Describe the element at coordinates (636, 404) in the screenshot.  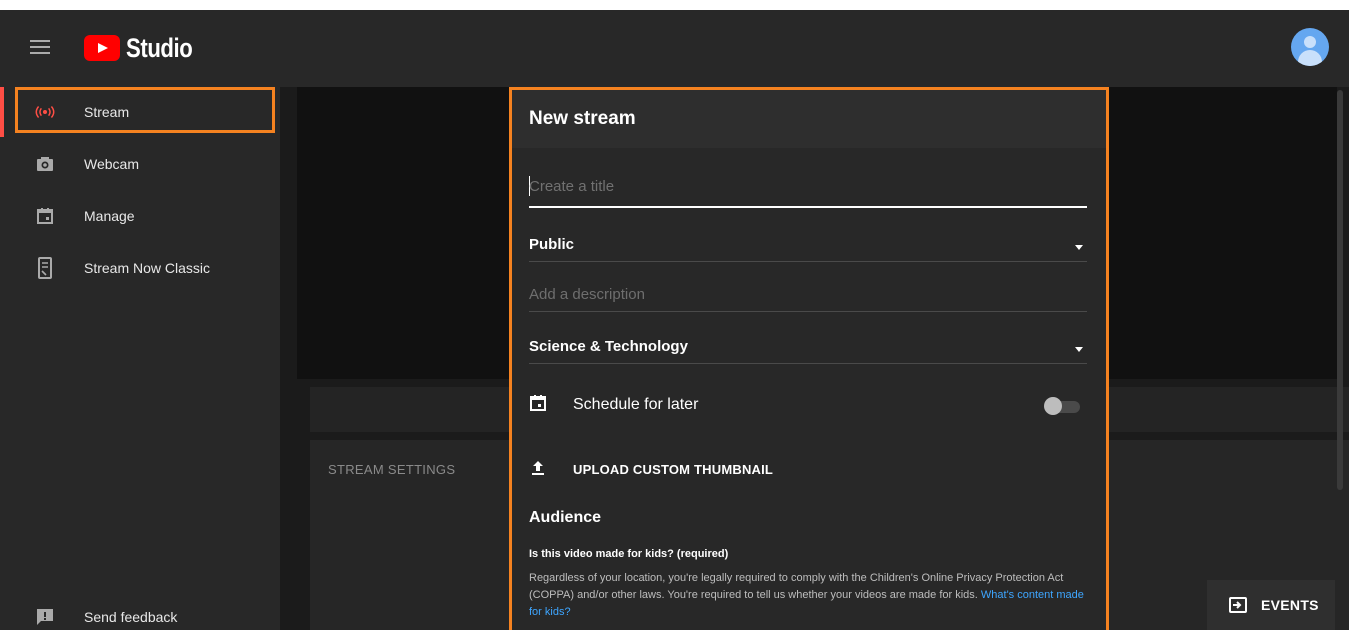
I see `schedule-label: Schedule for later` at that location.